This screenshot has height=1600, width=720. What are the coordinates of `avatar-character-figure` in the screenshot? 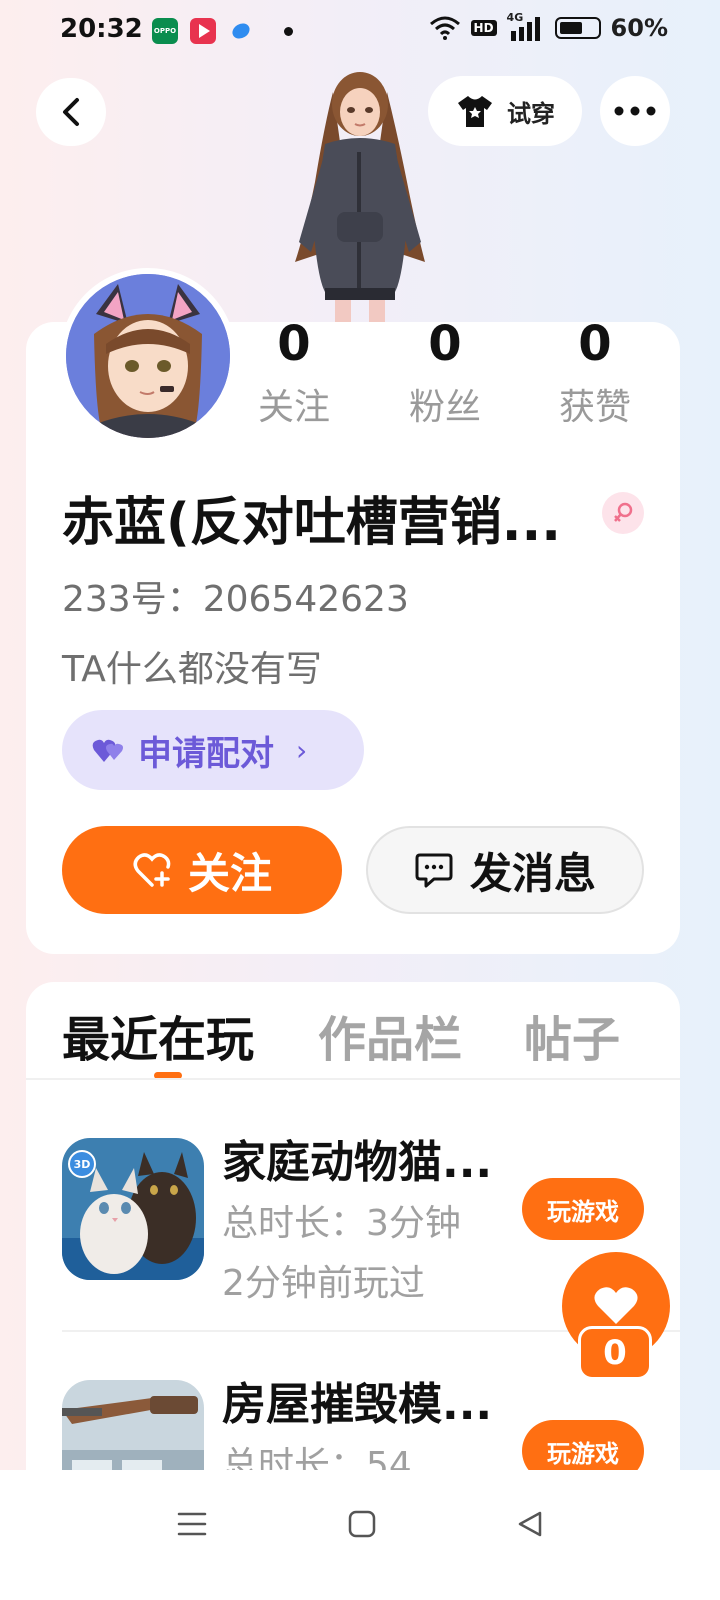 It's located at (360, 193).